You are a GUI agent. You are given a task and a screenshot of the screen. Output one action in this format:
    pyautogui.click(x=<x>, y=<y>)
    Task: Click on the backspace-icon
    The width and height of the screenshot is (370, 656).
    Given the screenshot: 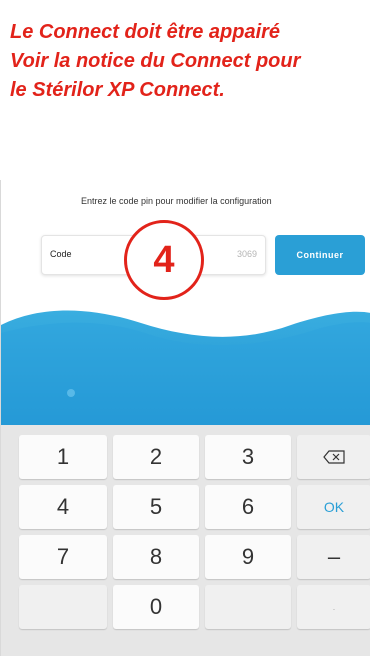 What is the action you would take?
    pyautogui.click(x=334, y=457)
    